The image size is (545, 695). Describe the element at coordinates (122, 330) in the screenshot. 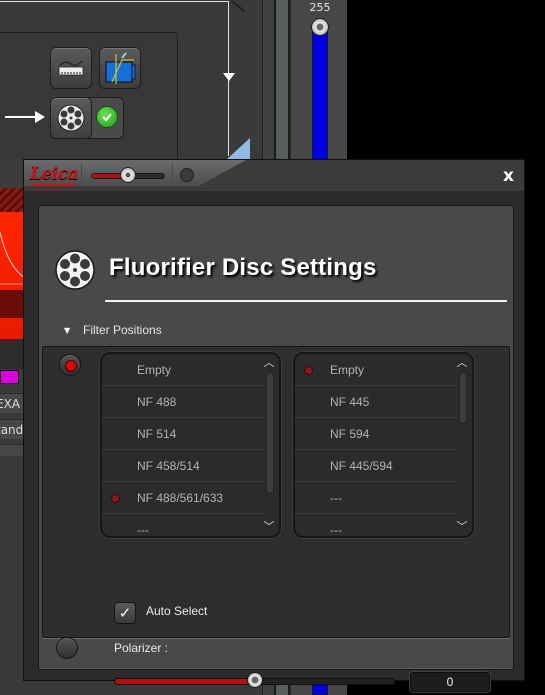

I see `section-filter-positions: Filter Positions` at that location.